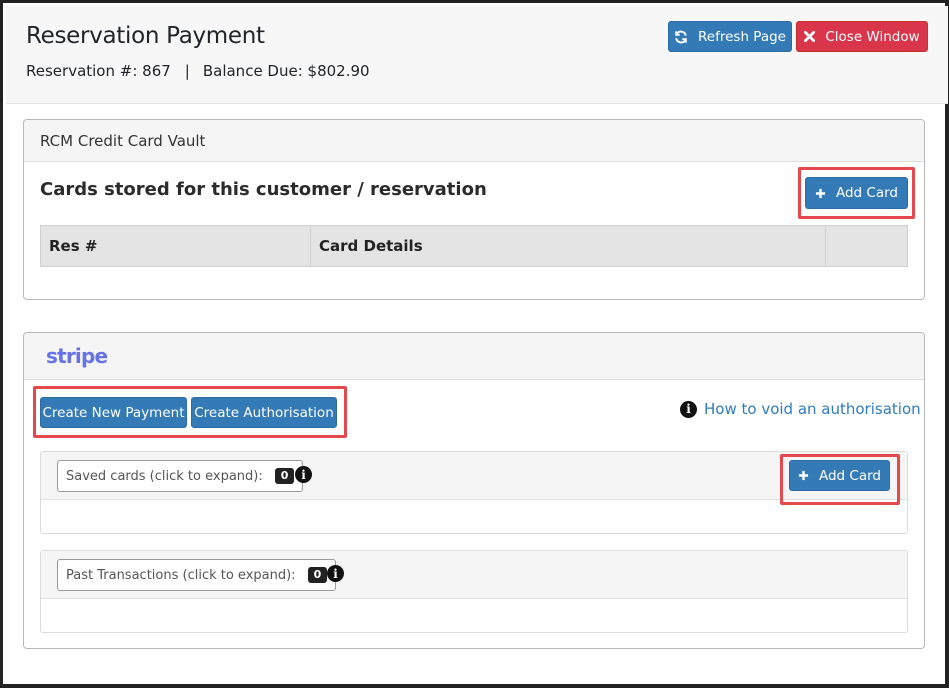 This screenshot has height=688, width=949. I want to click on info-icon: i, so click(688, 409).